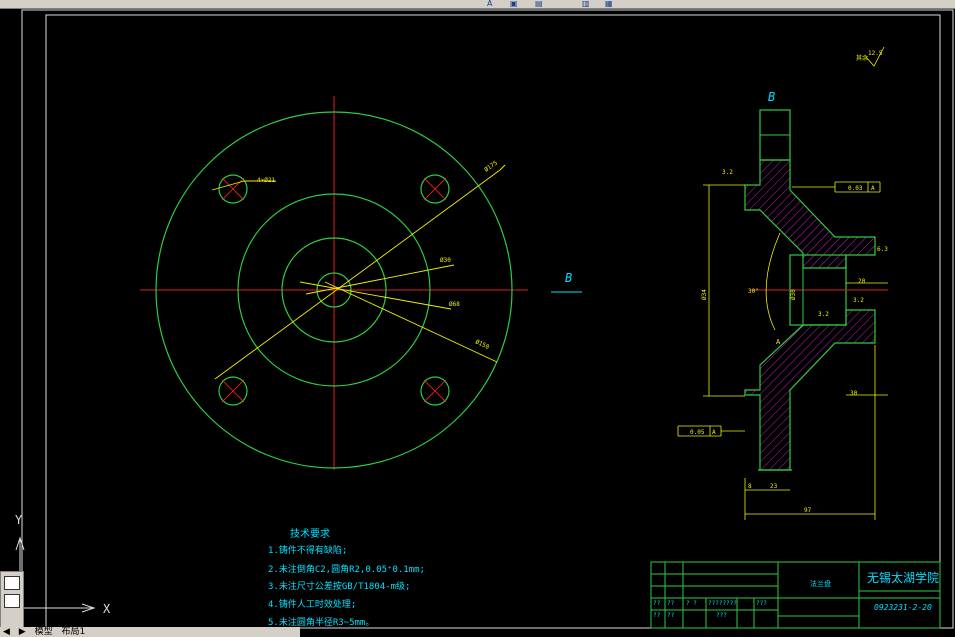 The height and width of the screenshot is (637, 955). I want to click on dim-d68: Ø68, so click(454, 304).